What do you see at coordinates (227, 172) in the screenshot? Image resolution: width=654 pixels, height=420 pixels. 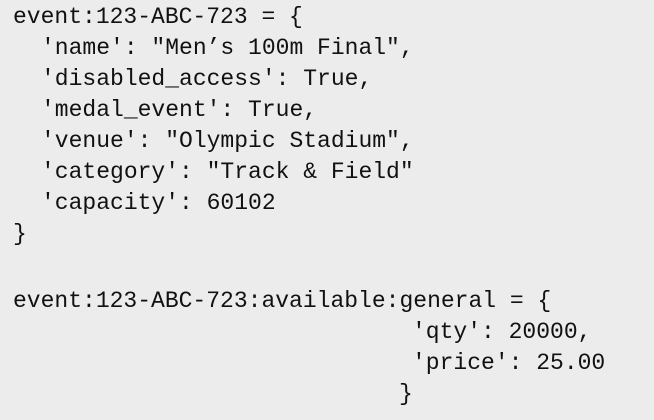 I see `block1-line-category: 'category': "Track & Field"` at bounding box center [227, 172].